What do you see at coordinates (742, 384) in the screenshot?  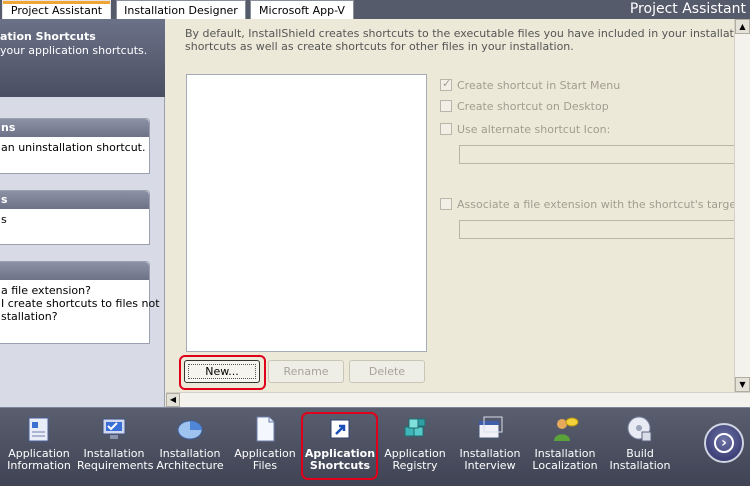 I see `scroll-down-arrow-icon: ▼` at bounding box center [742, 384].